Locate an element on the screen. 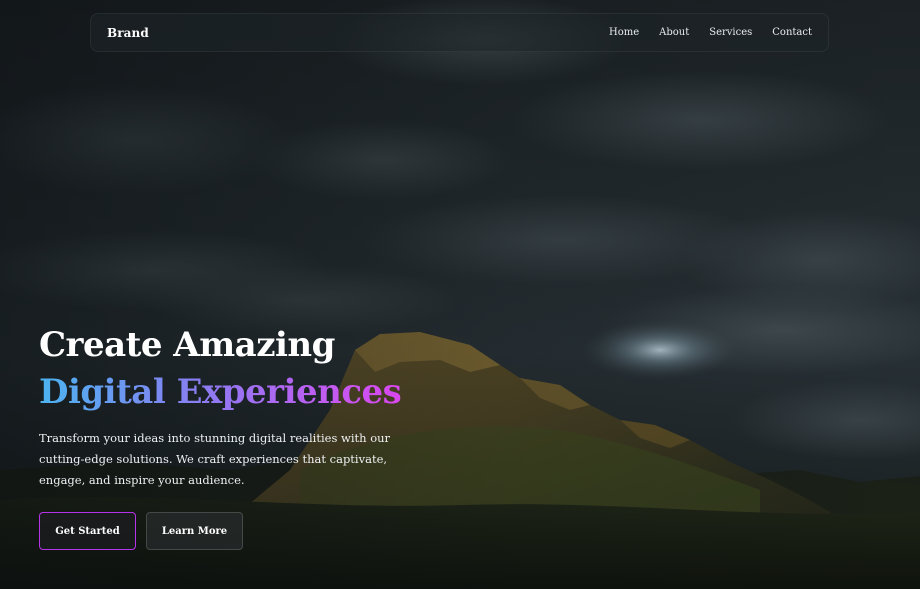 The width and height of the screenshot is (920, 589). brand-logo: Brand is located at coordinates (128, 33).